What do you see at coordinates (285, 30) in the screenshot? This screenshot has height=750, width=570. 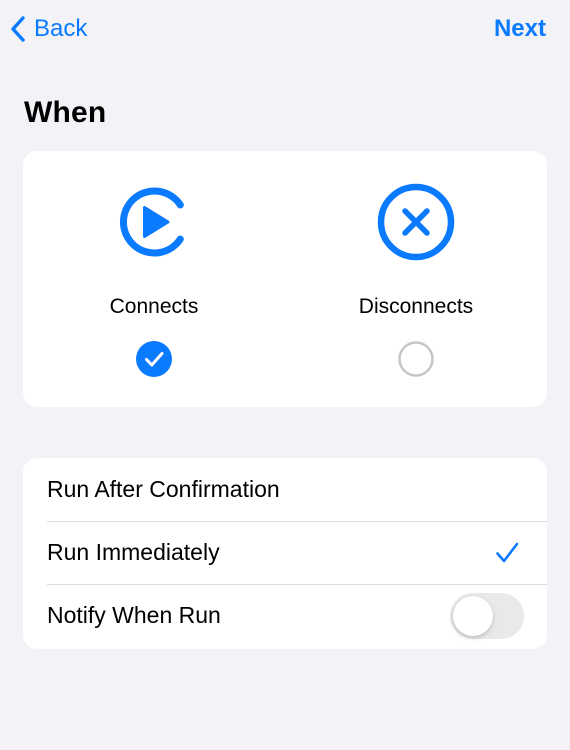 I see `navigation-bar: Back Next` at bounding box center [285, 30].